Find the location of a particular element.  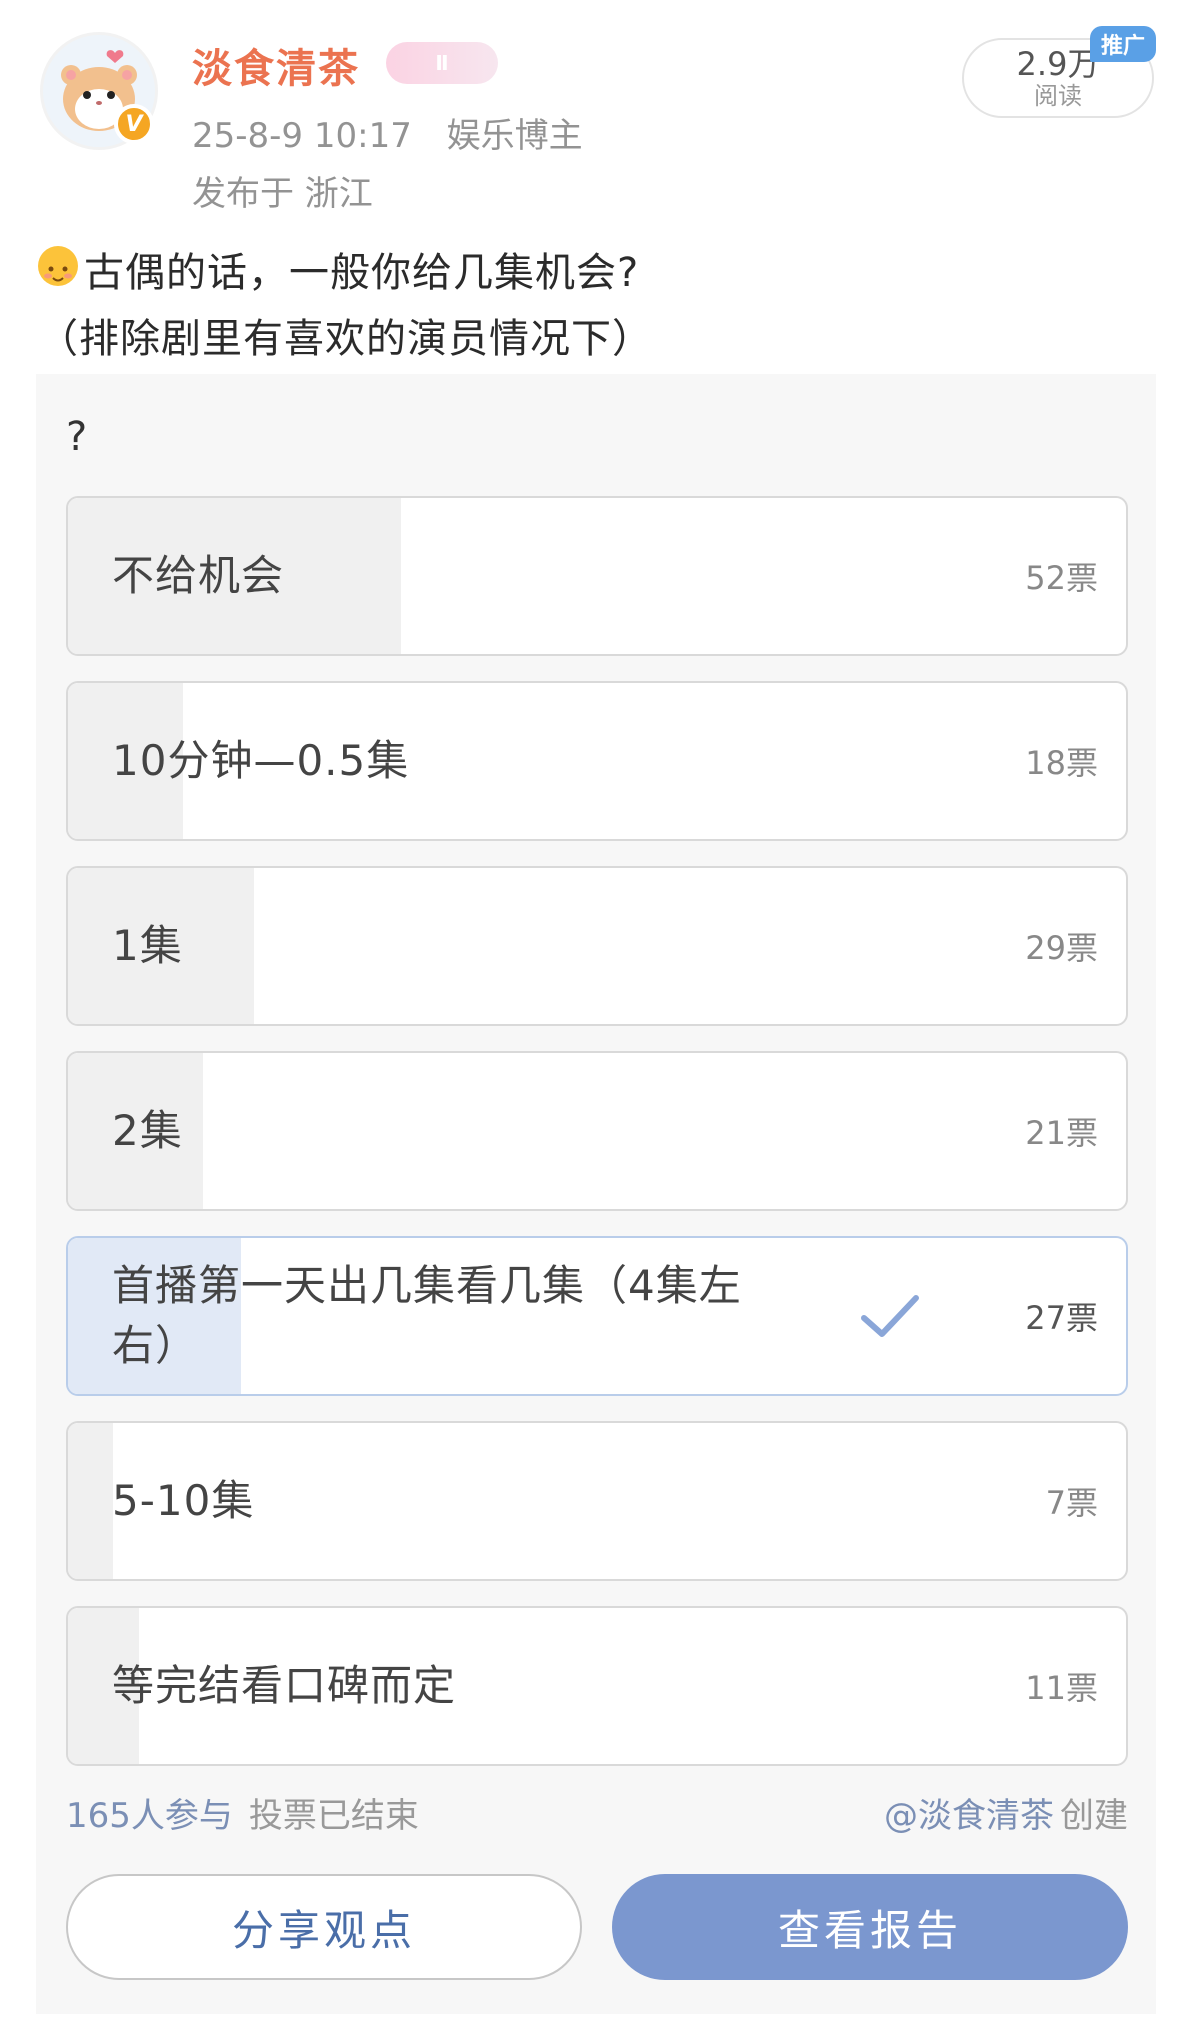

smile-emoji-icon is located at coordinates (58, 266).